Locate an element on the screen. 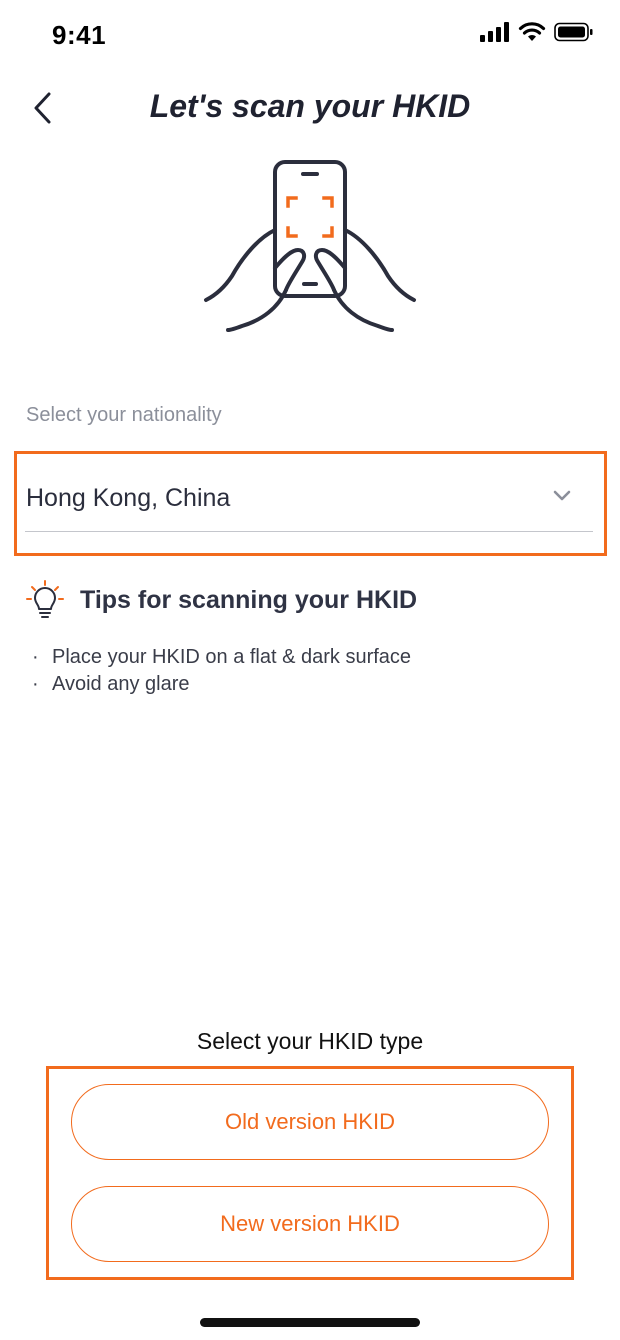  old-version-hkid-button: Old version HKID is located at coordinates (310, 1122).